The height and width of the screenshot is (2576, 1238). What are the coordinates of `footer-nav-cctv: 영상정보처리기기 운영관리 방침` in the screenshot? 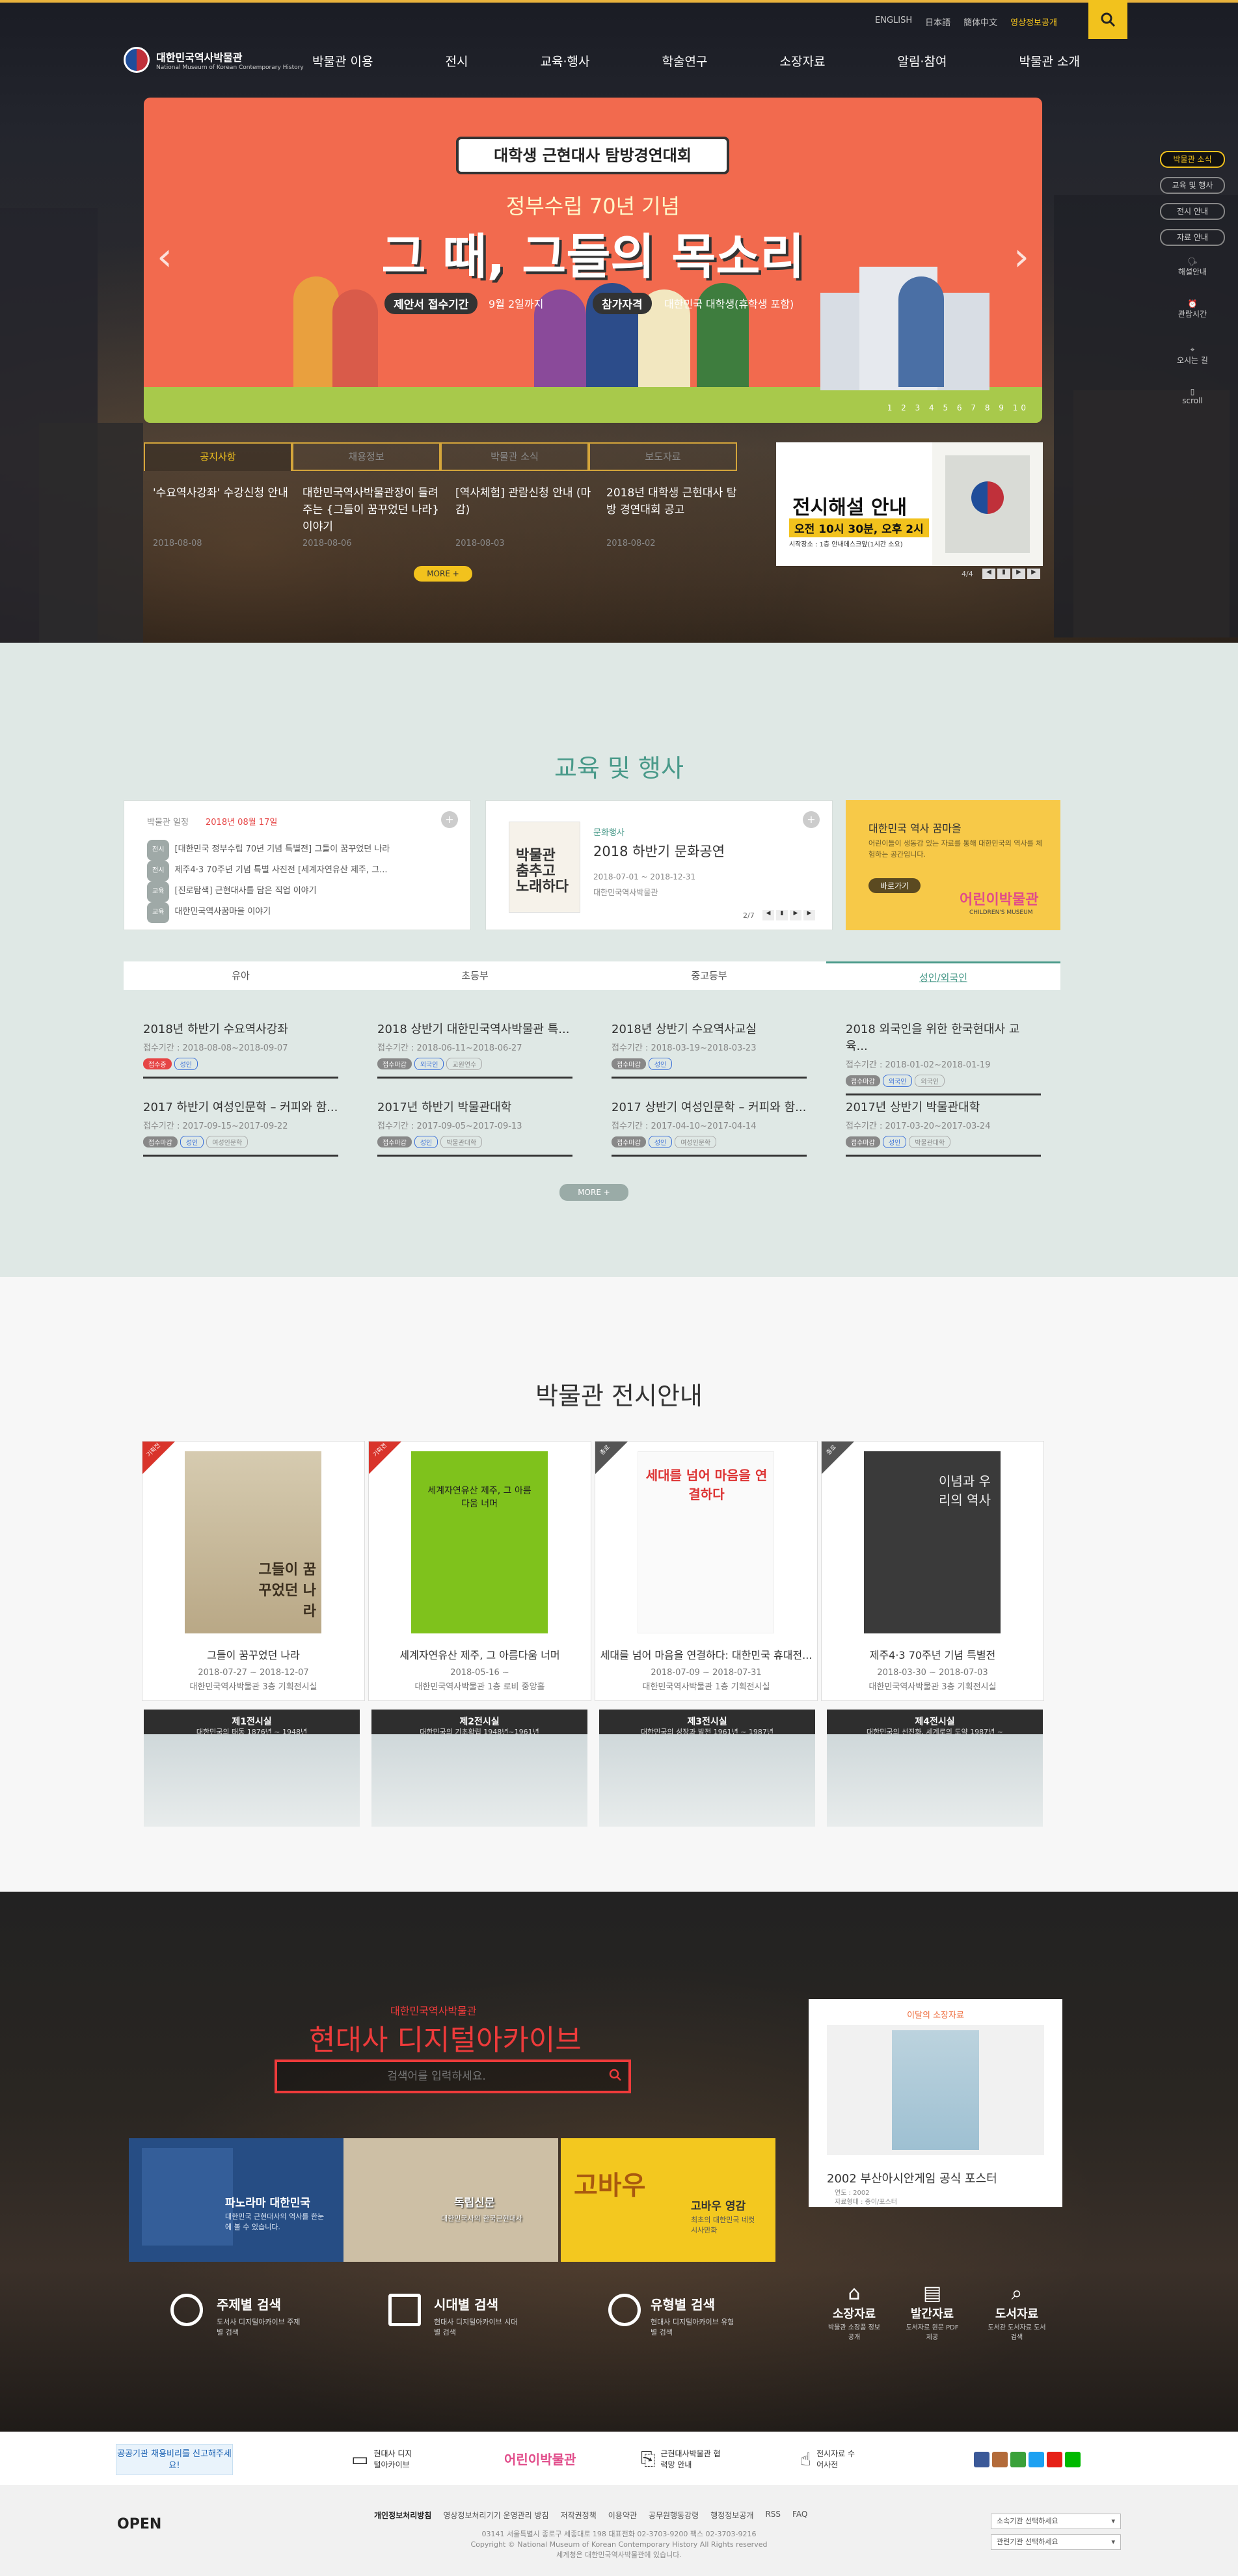 It's located at (495, 2515).